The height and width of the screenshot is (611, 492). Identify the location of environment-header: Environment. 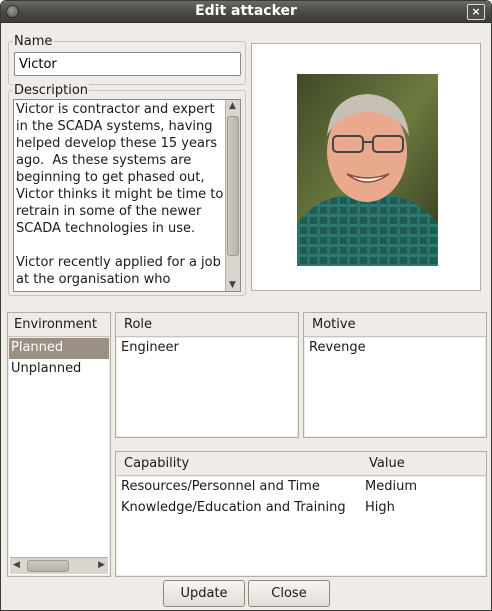
(59, 325).